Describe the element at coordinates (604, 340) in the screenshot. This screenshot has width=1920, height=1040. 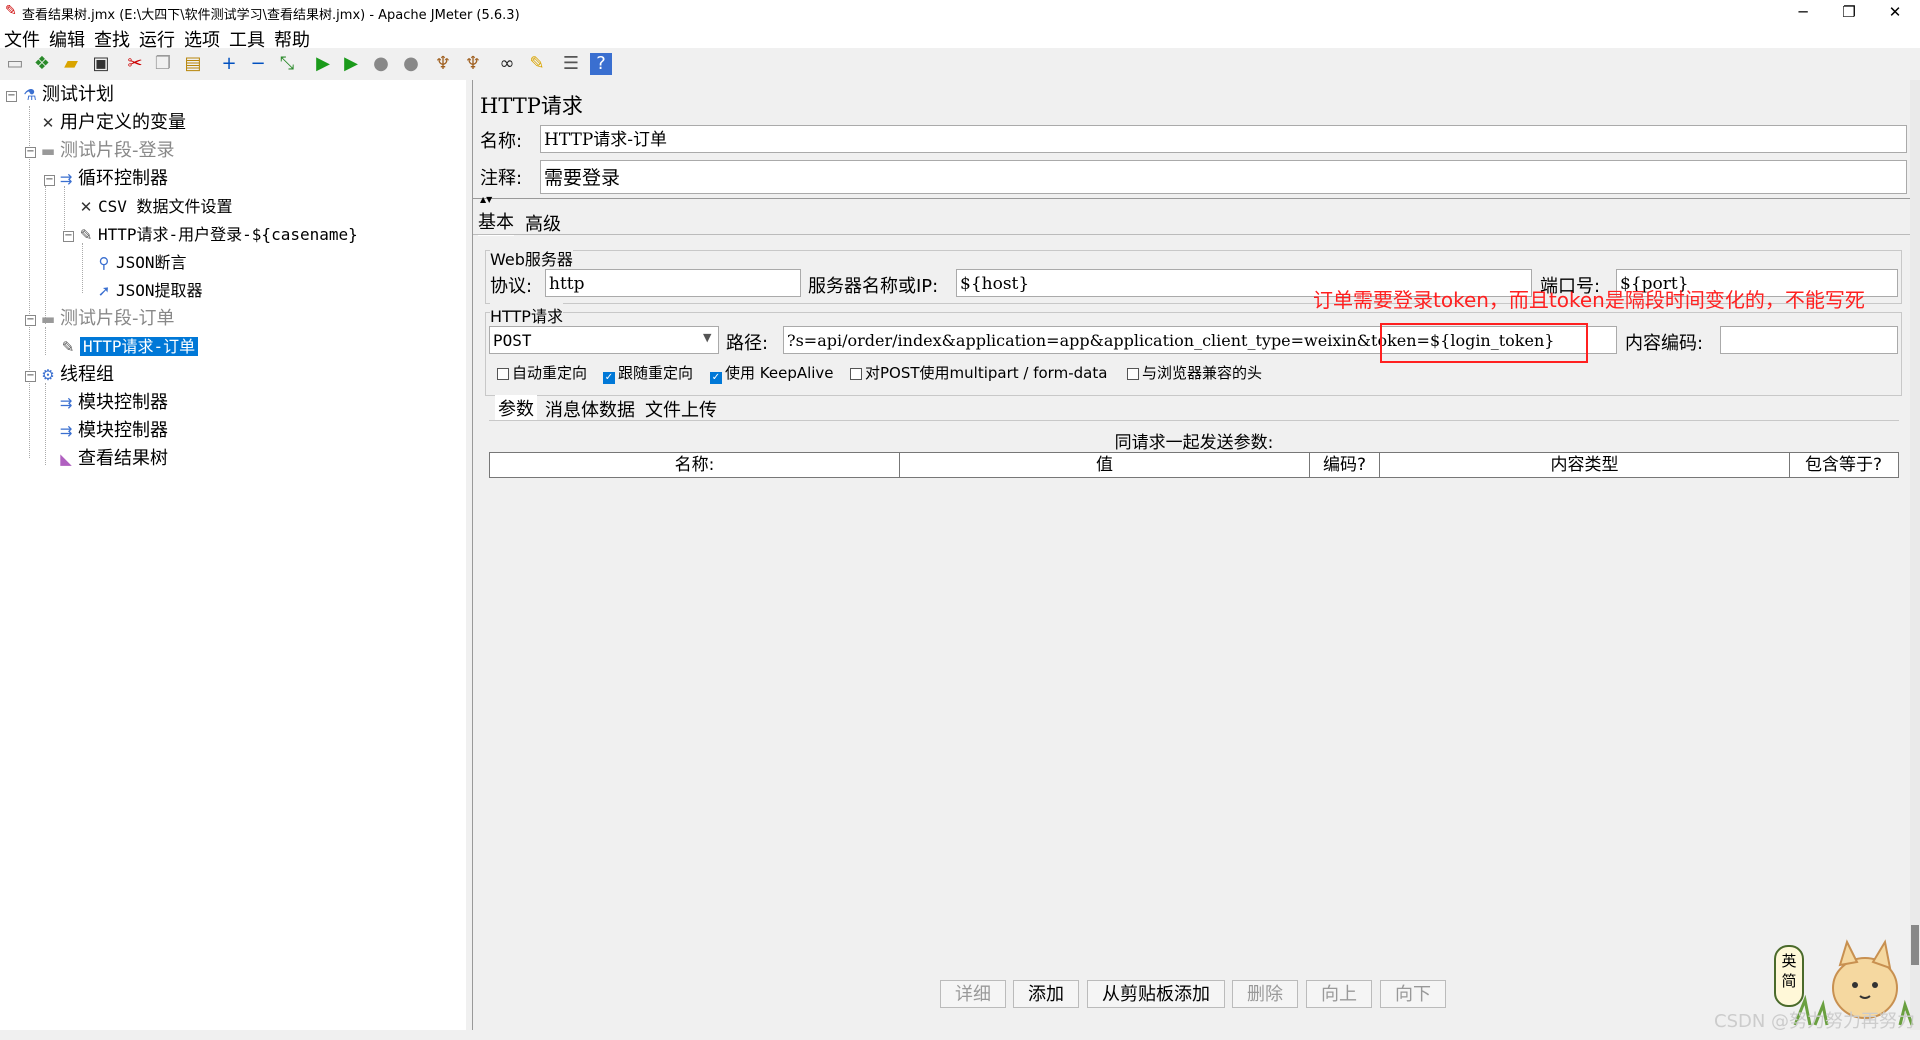
I see `method-select: POST` at that location.